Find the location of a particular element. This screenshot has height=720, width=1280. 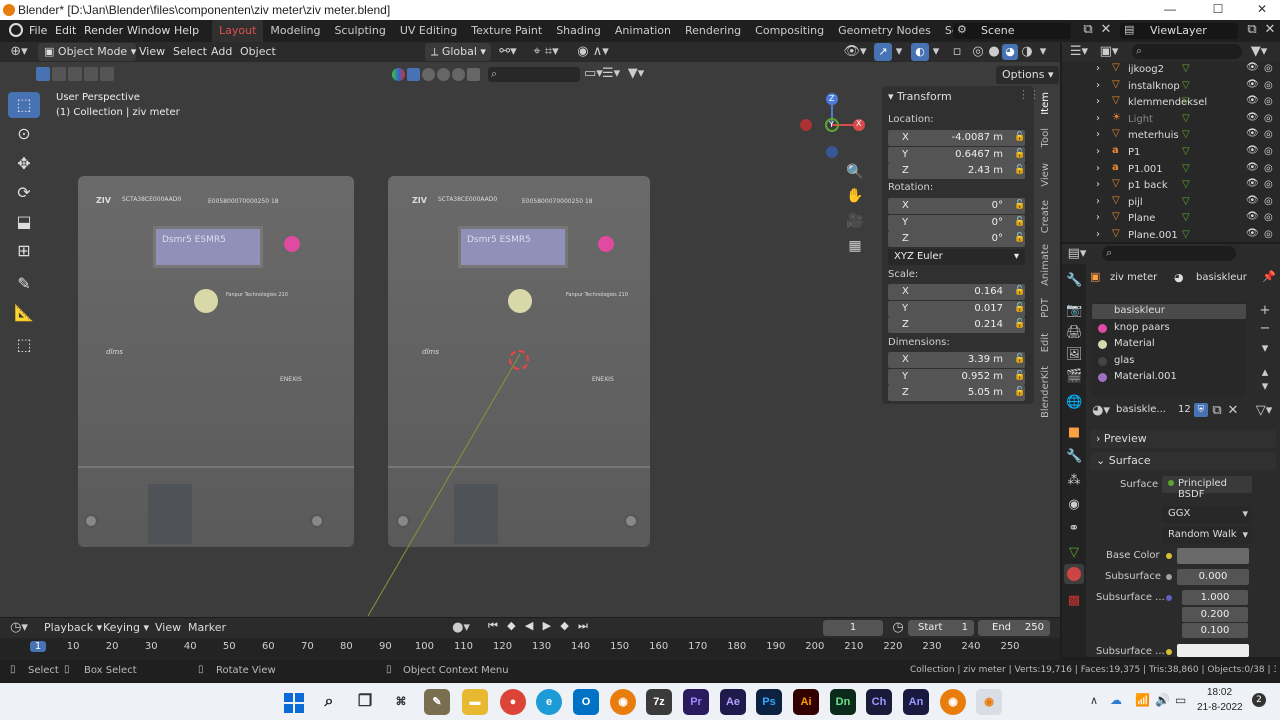

grid-perspective-icon: ▦ is located at coordinates (855, 246).